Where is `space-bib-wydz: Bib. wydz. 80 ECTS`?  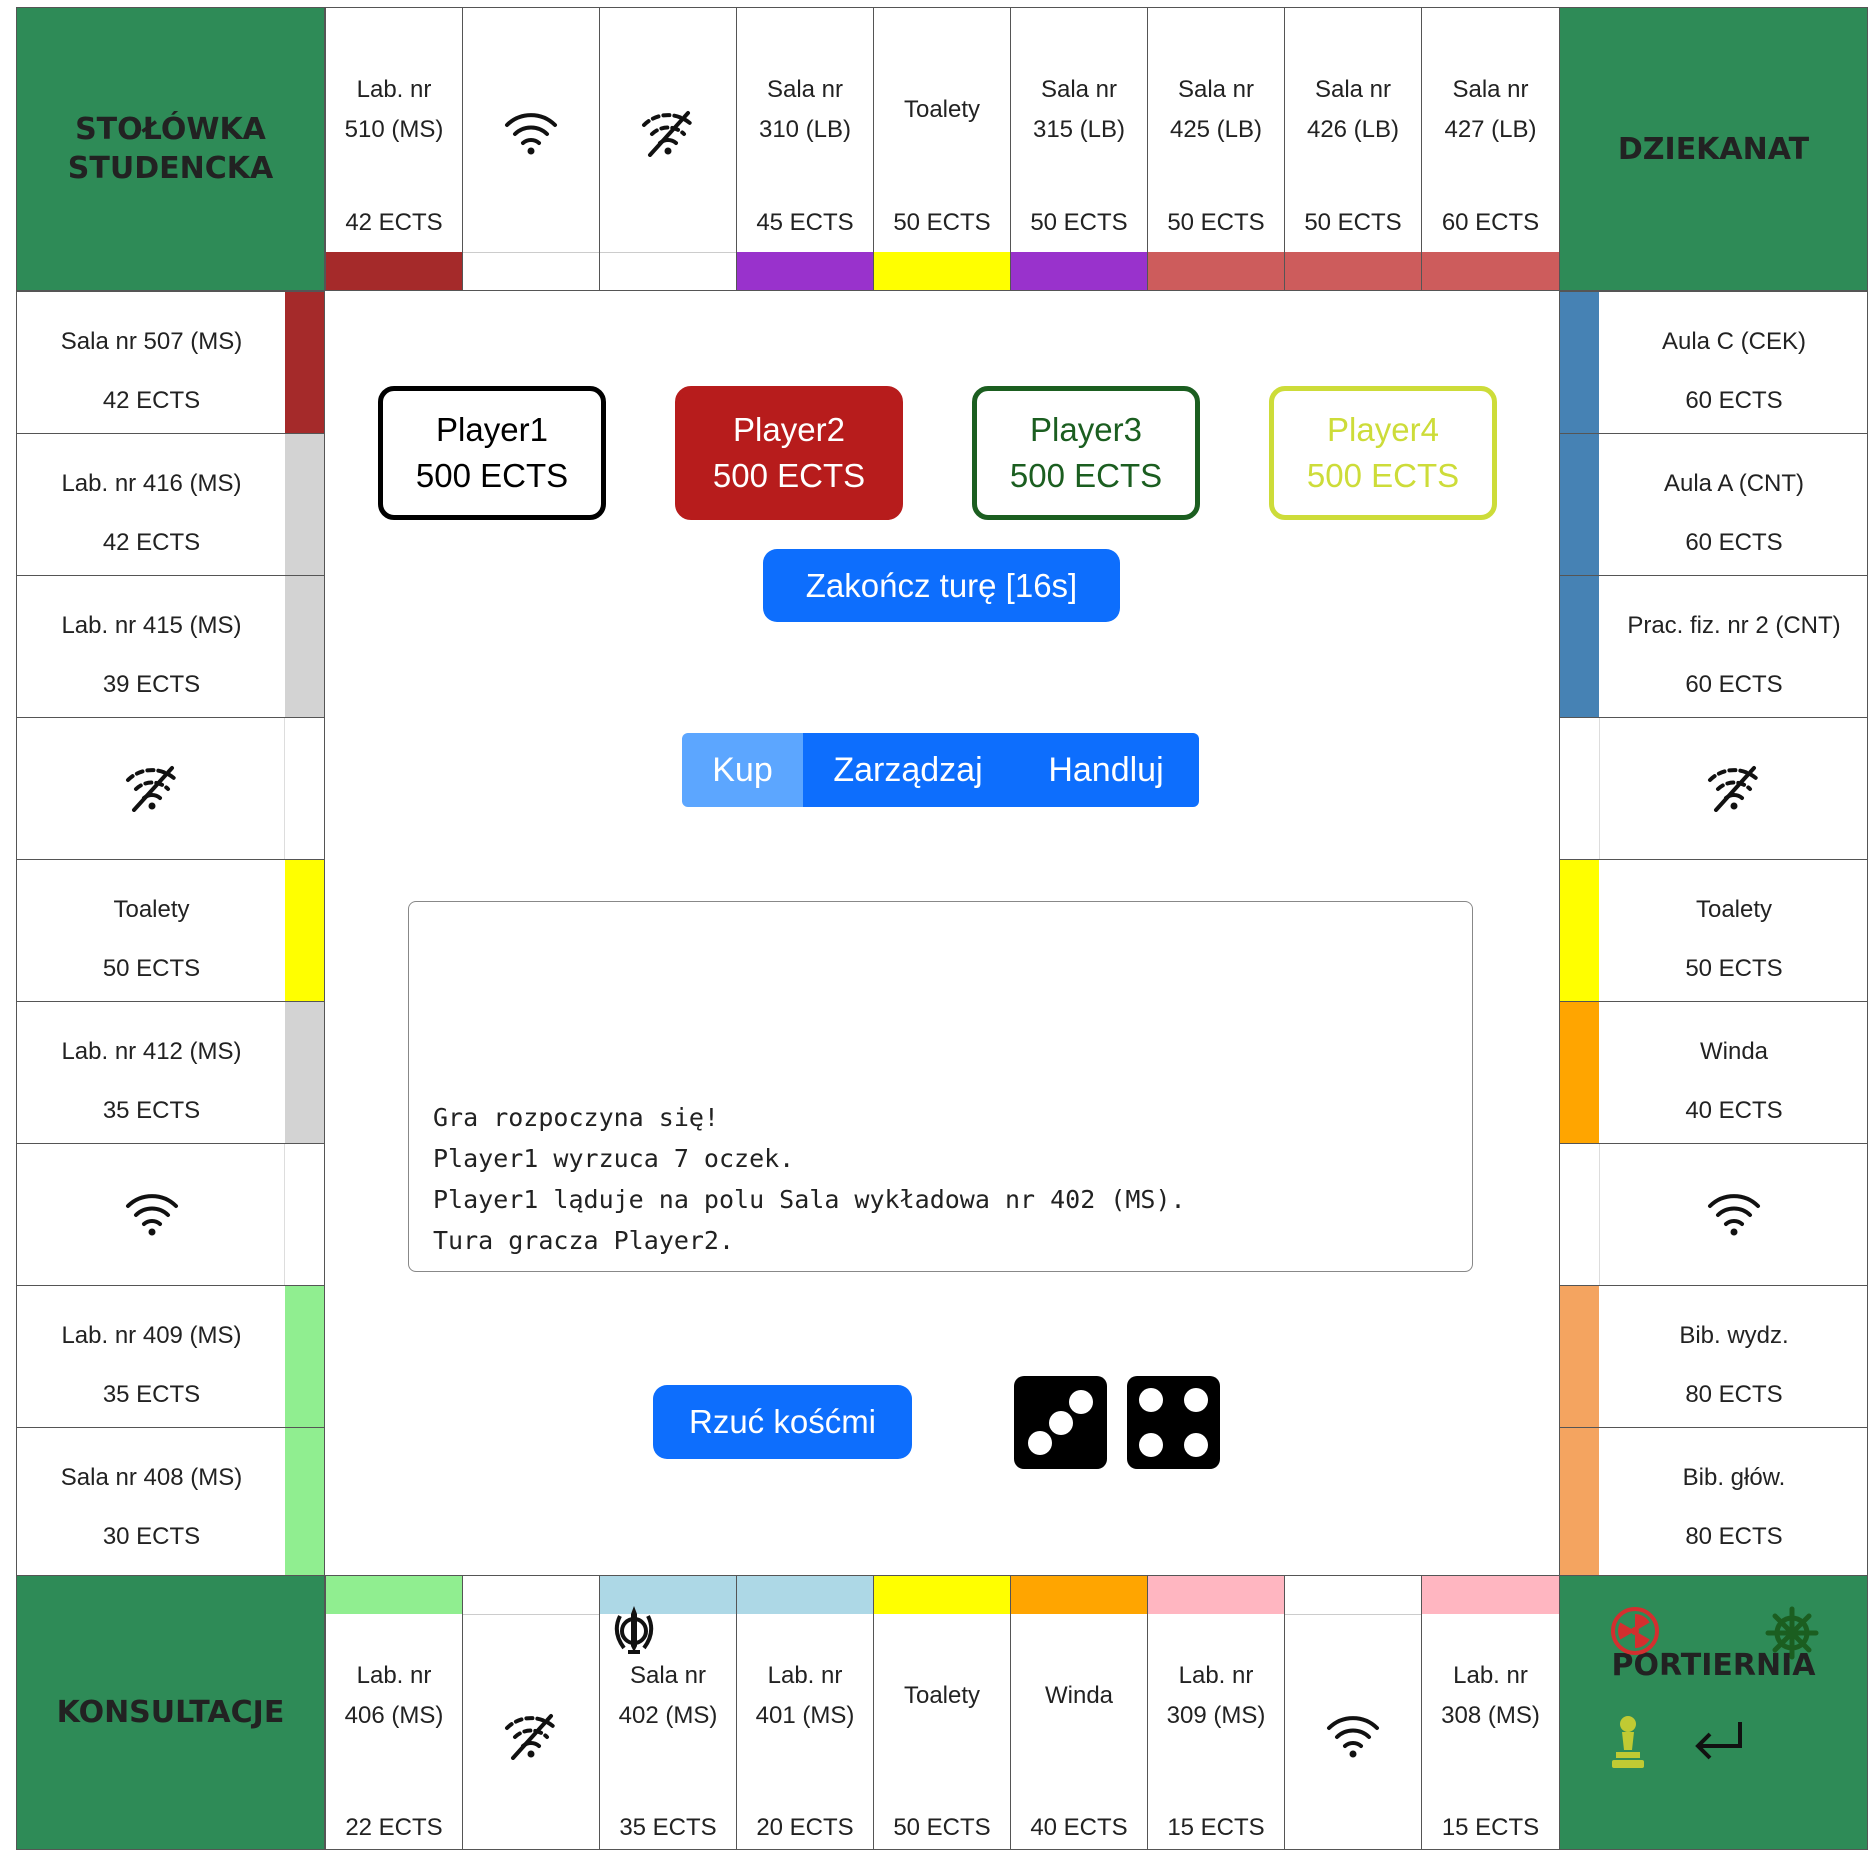
space-bib-wydz: Bib. wydz. 80 ECTS is located at coordinates (1713, 1356).